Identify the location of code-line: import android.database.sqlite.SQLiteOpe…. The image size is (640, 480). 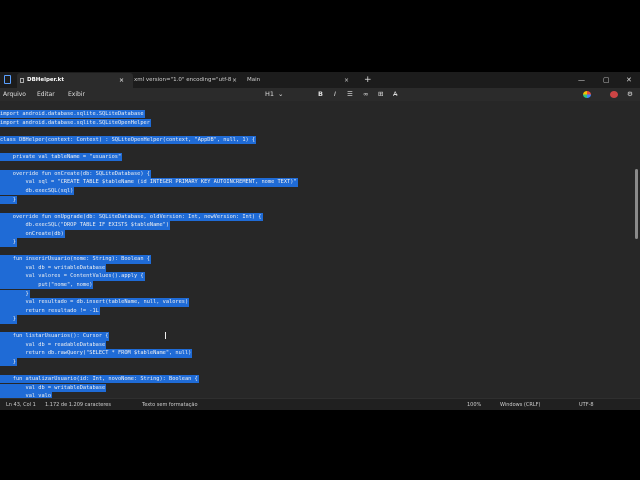
(75, 118).